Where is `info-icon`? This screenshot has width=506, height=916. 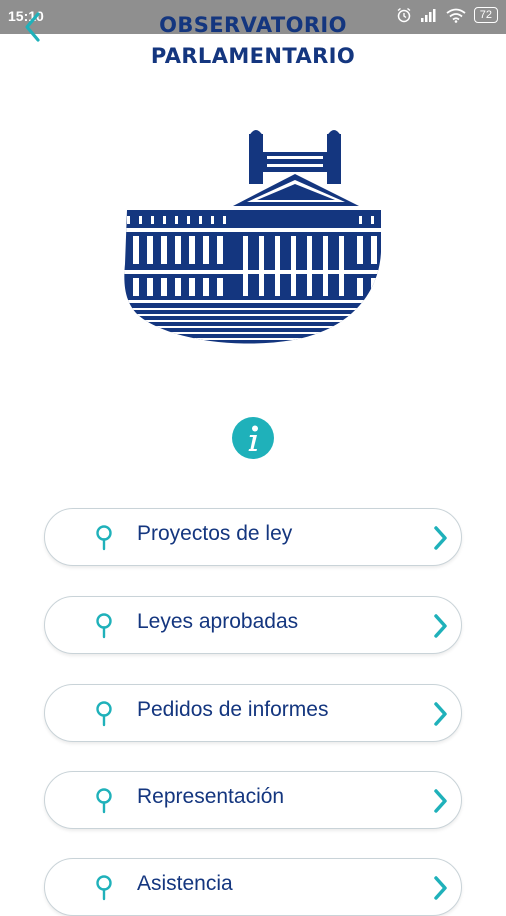 info-icon is located at coordinates (253, 438).